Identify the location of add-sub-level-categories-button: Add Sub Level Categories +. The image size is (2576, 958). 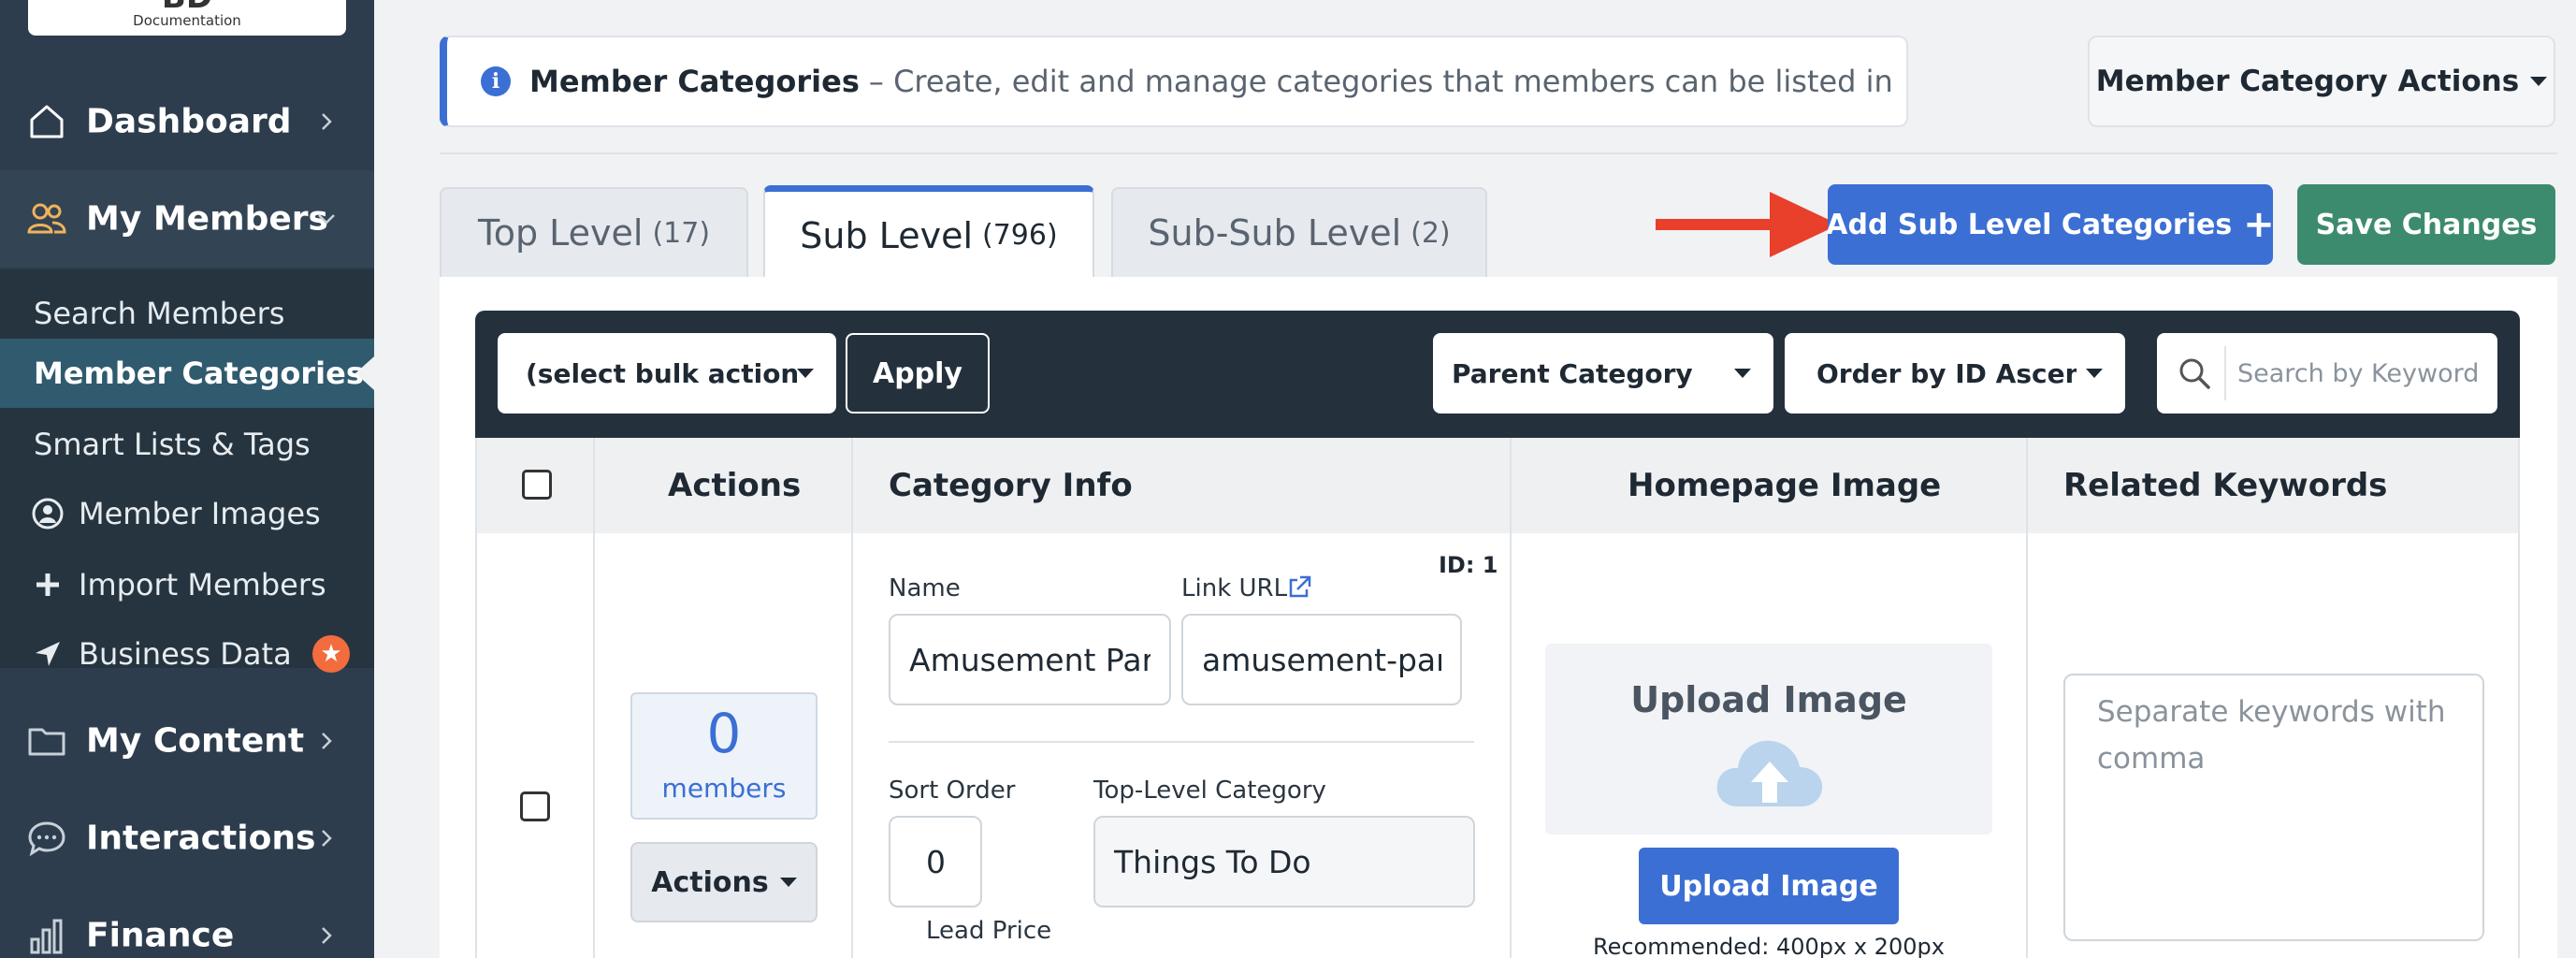
(2050, 224).